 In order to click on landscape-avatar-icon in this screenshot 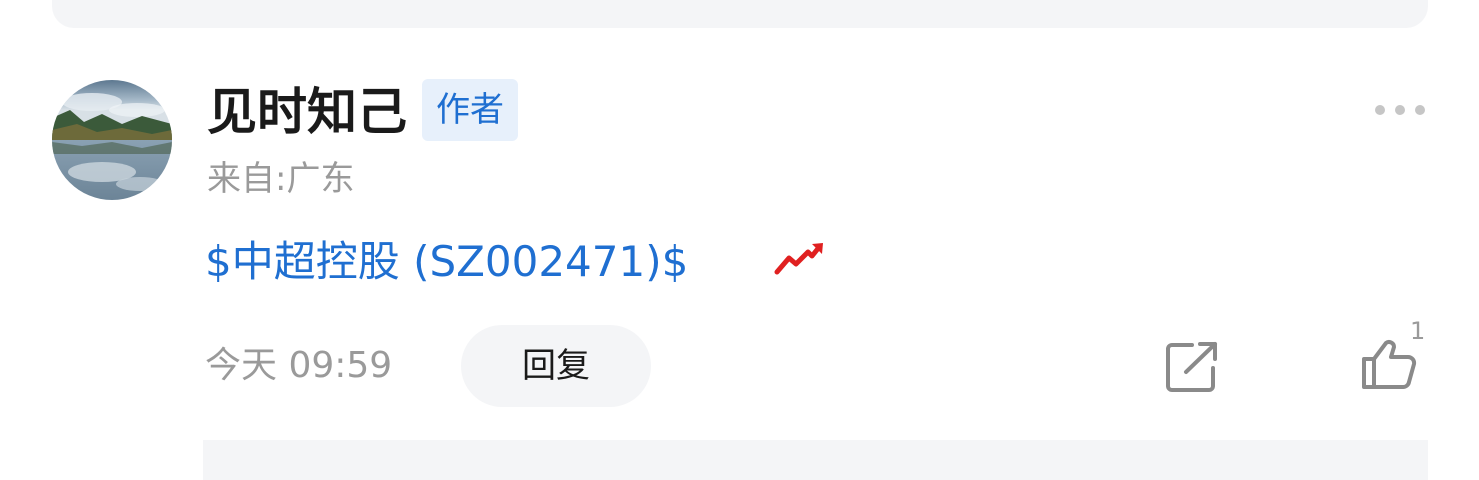, I will do `click(112, 140)`.